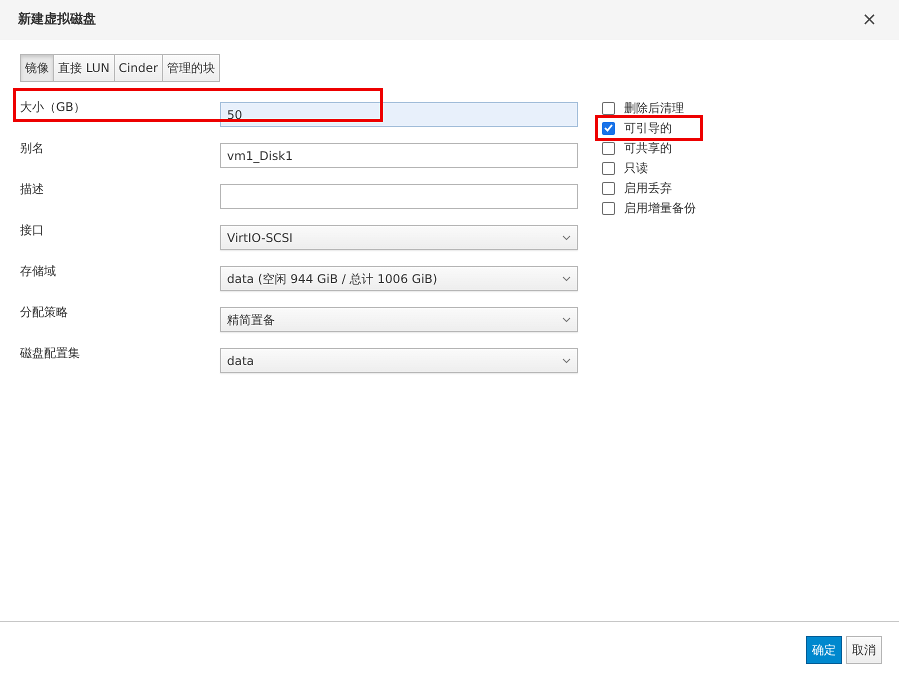 This screenshot has width=899, height=677. What do you see at coordinates (399, 196) in the screenshot?
I see `input-field` at bounding box center [399, 196].